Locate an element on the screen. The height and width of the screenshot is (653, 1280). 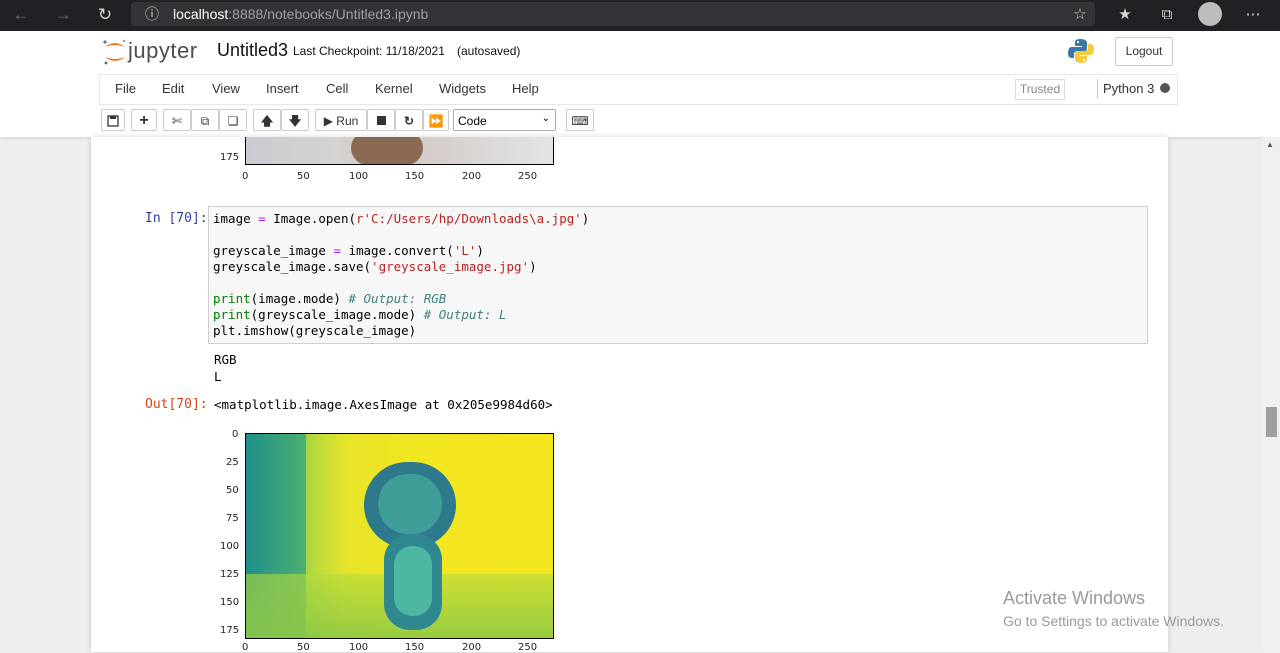
forward-arrow-icon: → is located at coordinates (63, 15).